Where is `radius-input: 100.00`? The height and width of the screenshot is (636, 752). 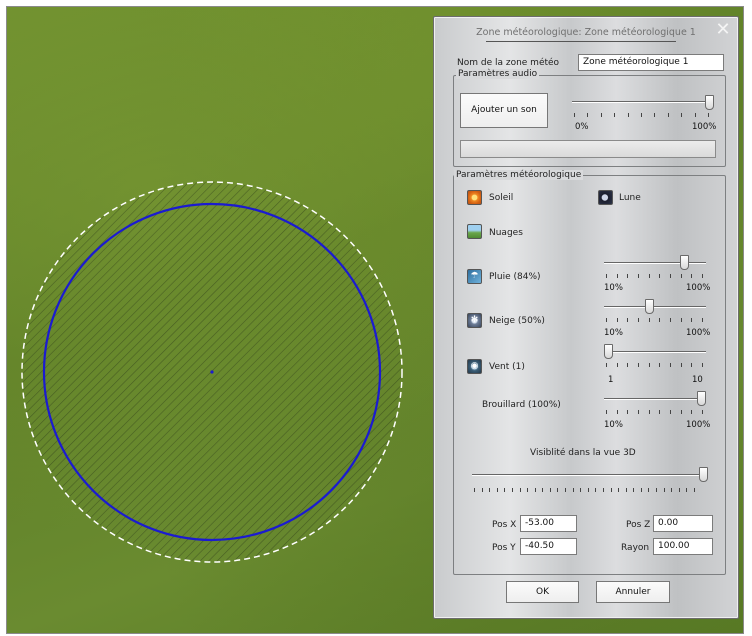 radius-input: 100.00 is located at coordinates (683, 546).